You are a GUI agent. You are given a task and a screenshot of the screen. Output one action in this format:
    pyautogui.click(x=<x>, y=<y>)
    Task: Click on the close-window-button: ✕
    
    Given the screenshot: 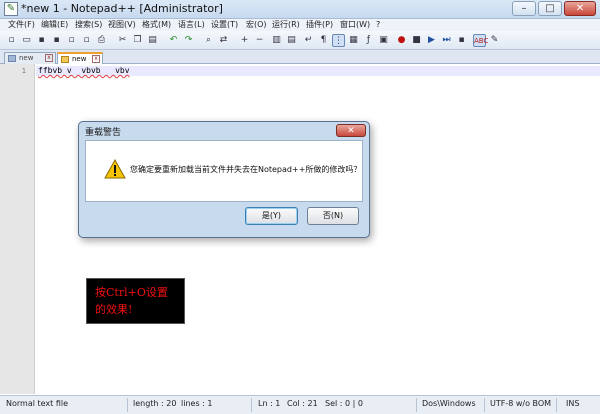 What is the action you would take?
    pyautogui.click(x=580, y=8)
    